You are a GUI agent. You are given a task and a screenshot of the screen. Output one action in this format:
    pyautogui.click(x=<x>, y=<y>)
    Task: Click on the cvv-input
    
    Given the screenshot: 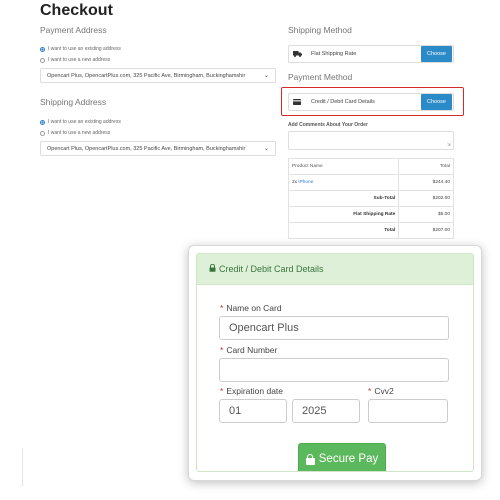 What is the action you would take?
    pyautogui.click(x=408, y=411)
    